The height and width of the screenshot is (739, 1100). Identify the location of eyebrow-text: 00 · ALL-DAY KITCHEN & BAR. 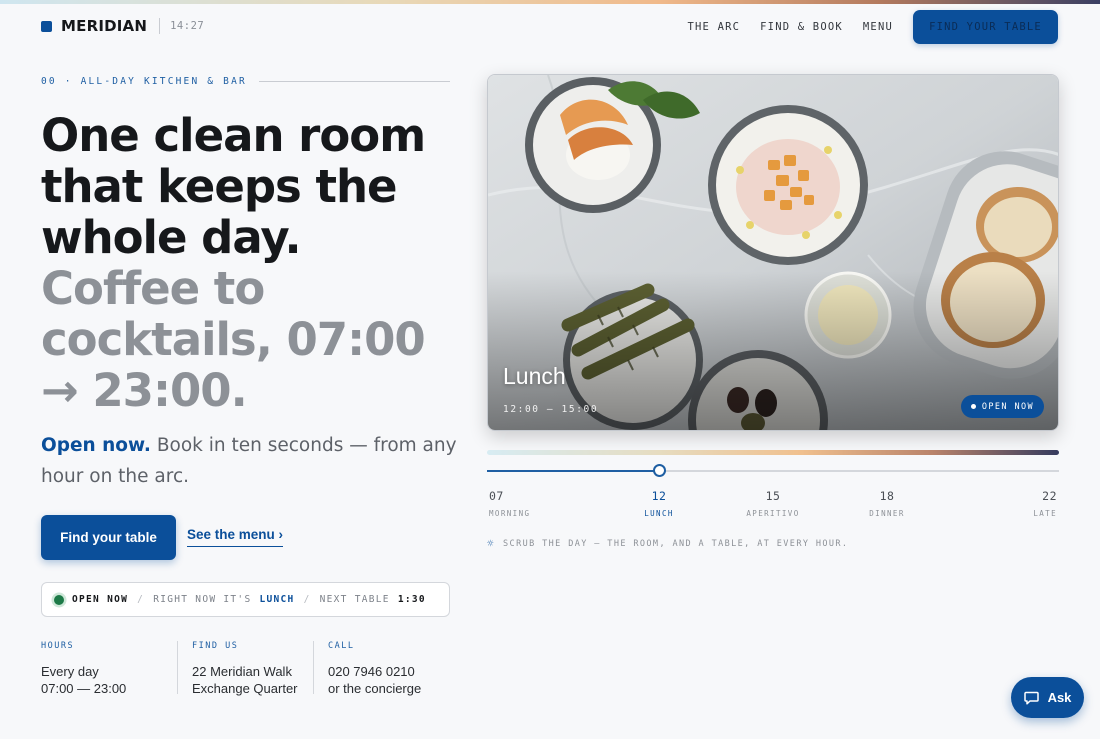
(144, 81).